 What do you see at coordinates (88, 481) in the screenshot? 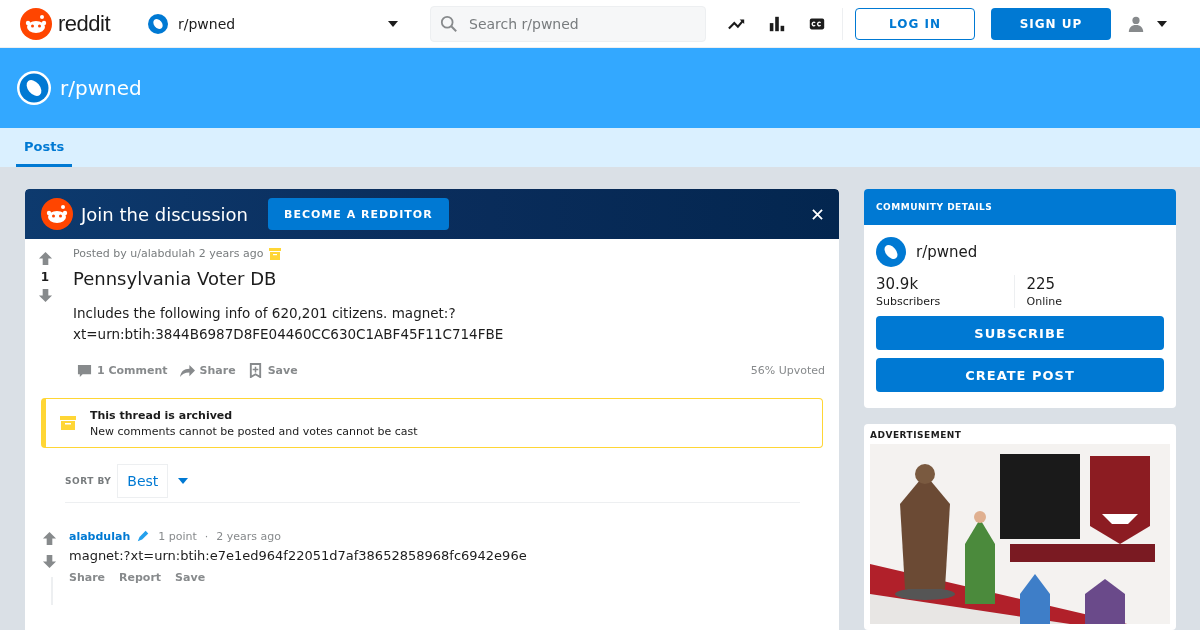
I see `sort-label: SORT BY` at bounding box center [88, 481].